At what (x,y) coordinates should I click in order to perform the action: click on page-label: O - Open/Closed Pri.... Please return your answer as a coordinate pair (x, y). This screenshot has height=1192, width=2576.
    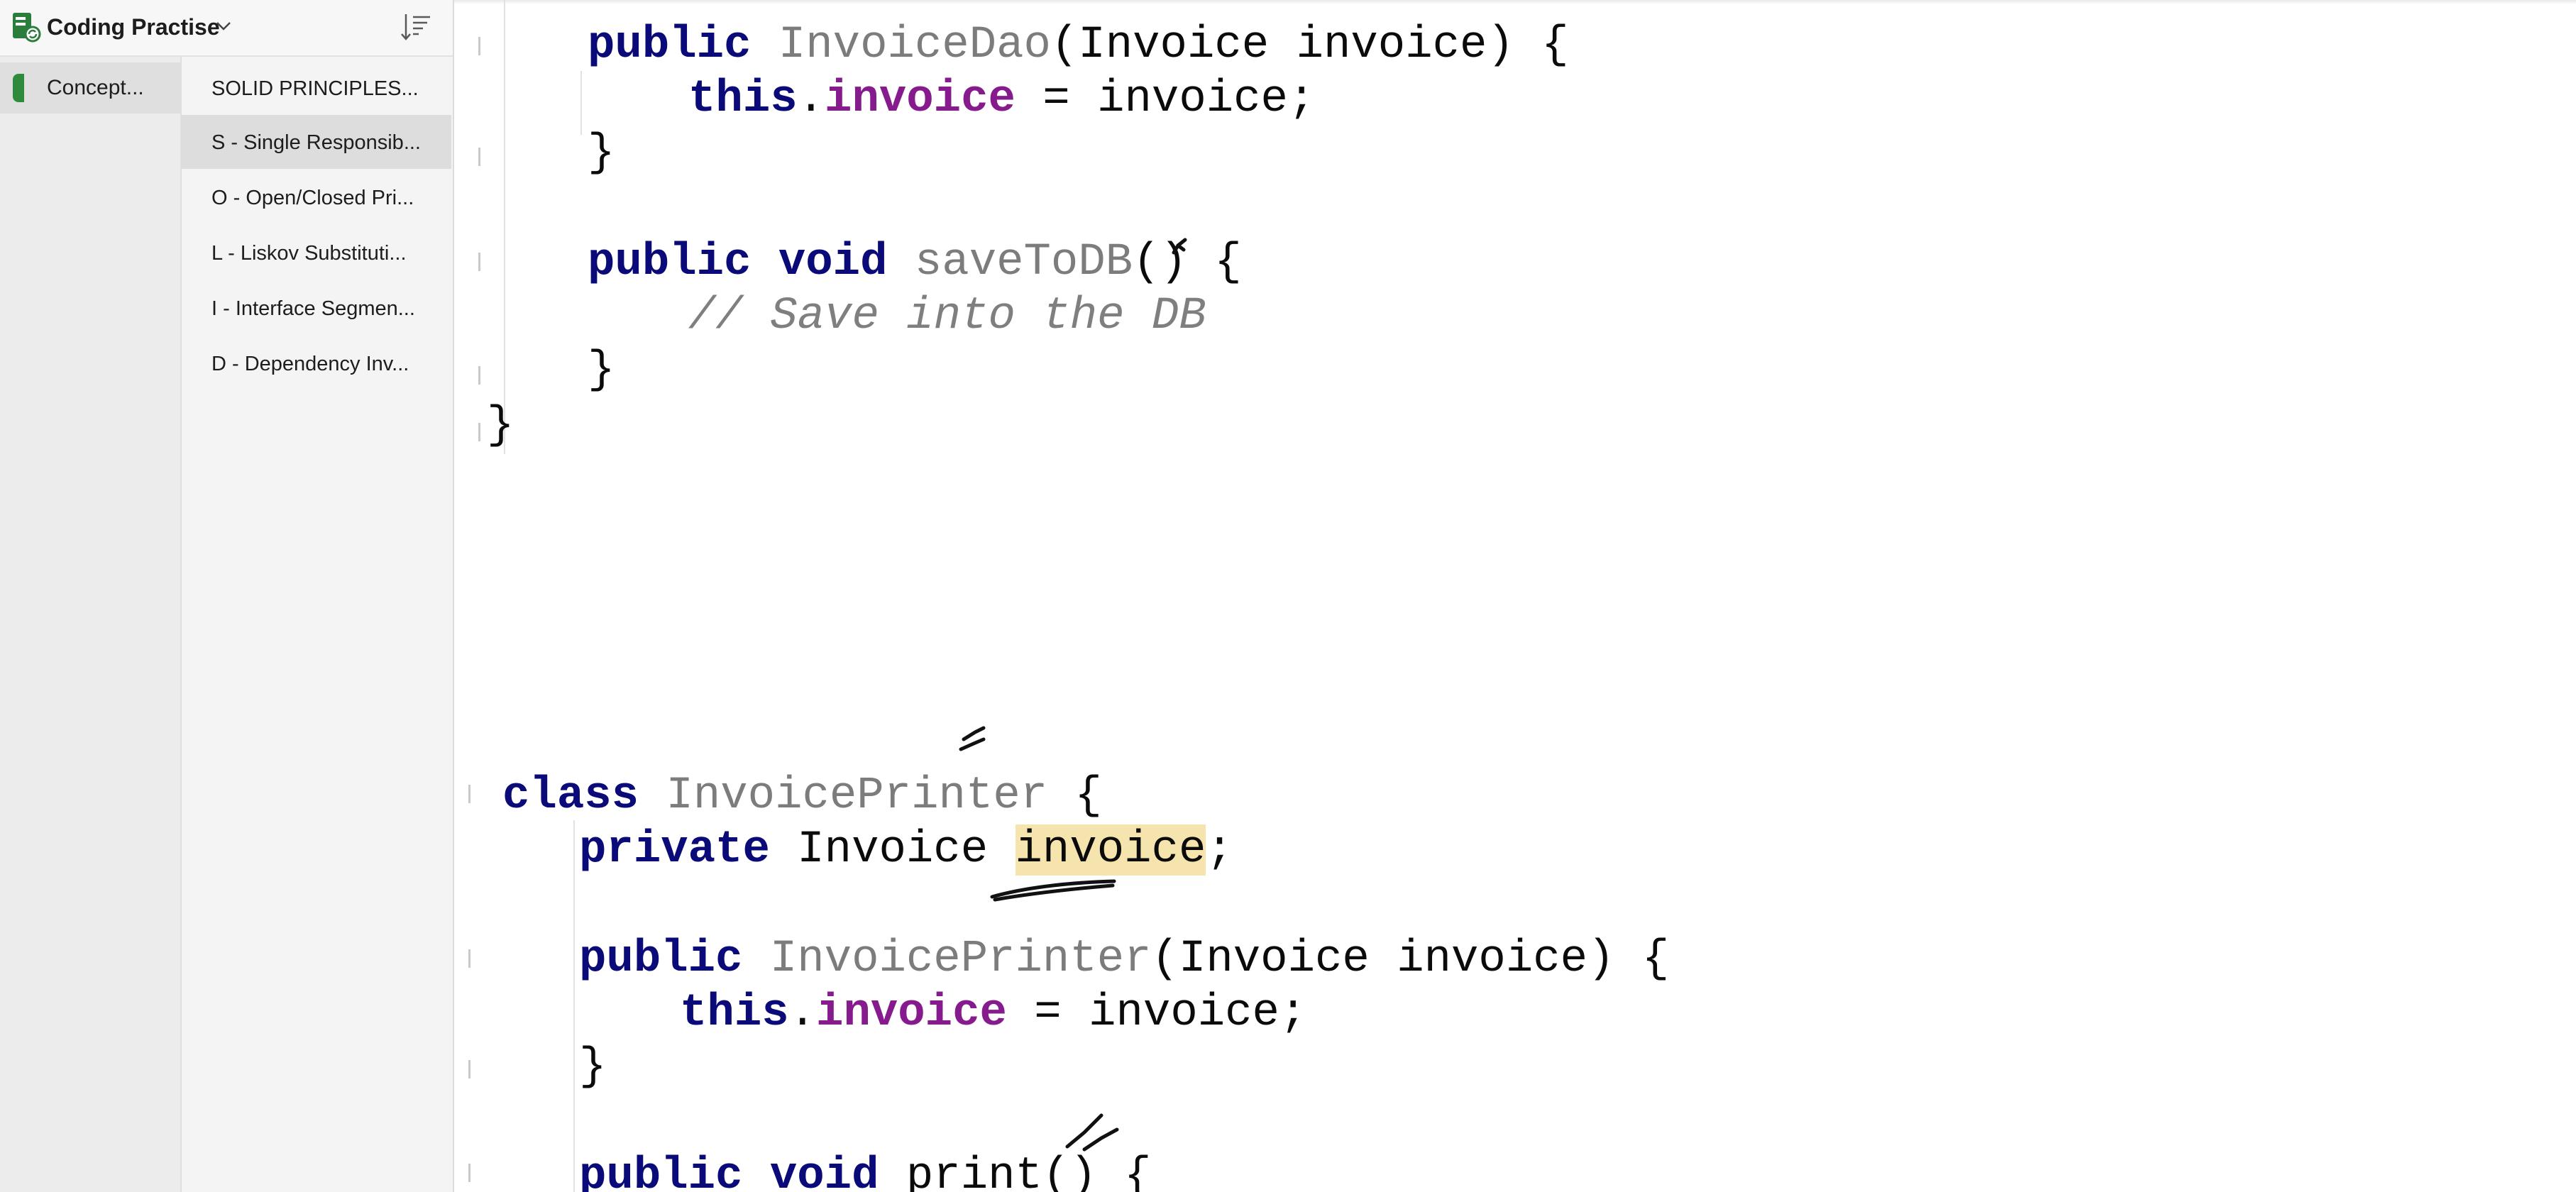
    Looking at the image, I should click on (312, 198).